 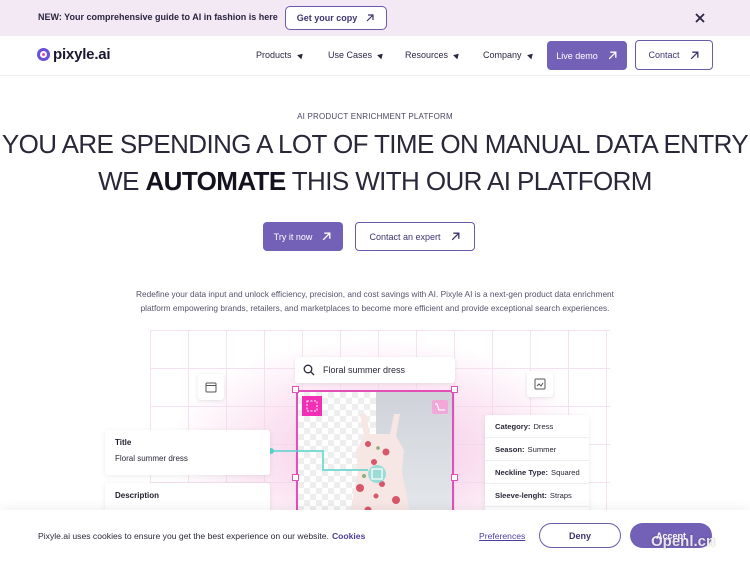 What do you see at coordinates (375, 116) in the screenshot?
I see `hero-eyebrow: AI PRODUCT ENRICHMENT PLATFORM` at bounding box center [375, 116].